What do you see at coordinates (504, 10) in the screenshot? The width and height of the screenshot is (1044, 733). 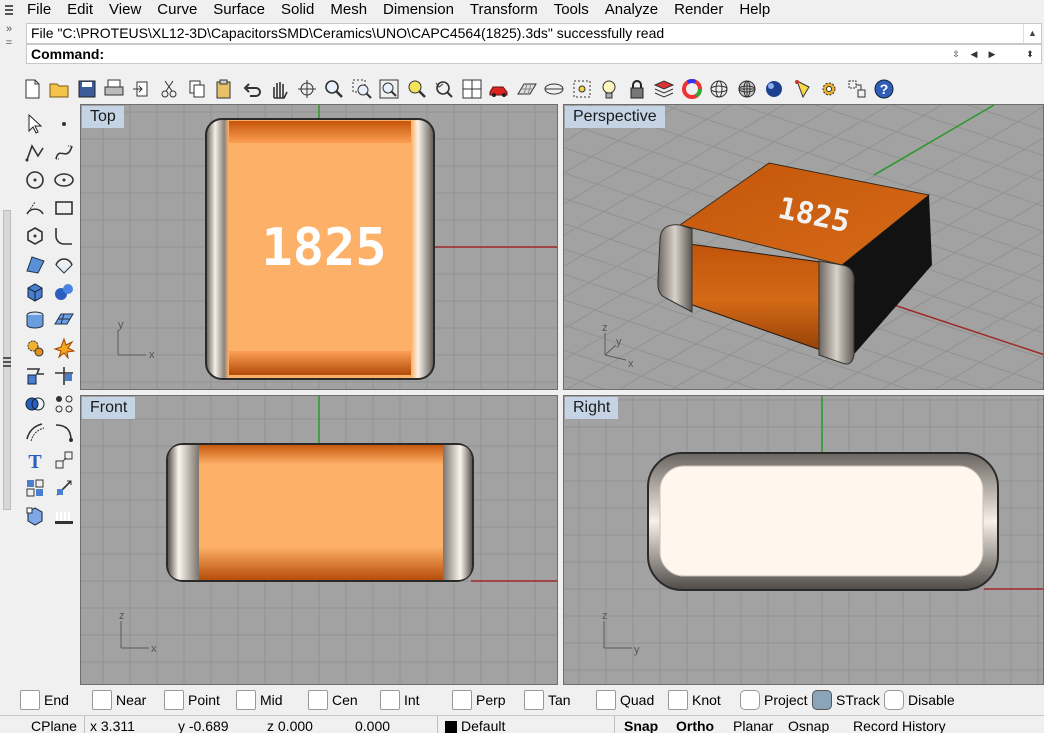 I see `menu-transform: Transform` at bounding box center [504, 10].